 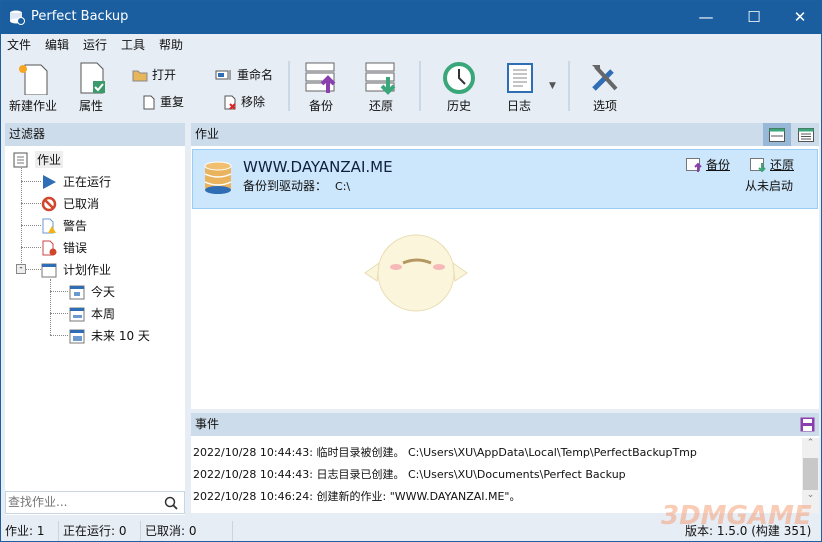 I want to click on tree-item-cancelled: 已取消, so click(x=70, y=203).